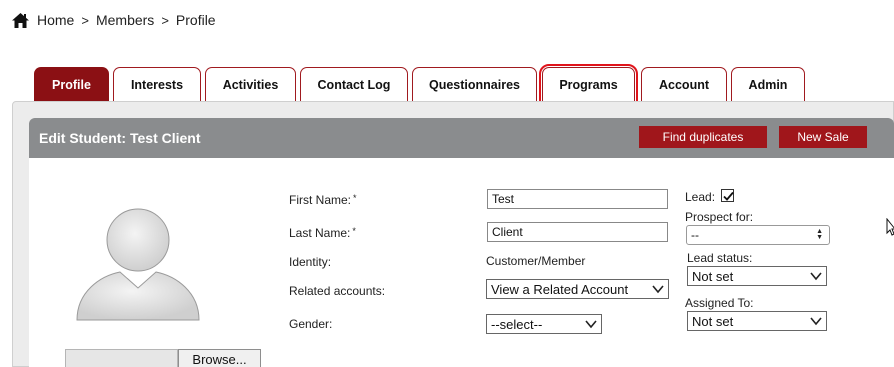  What do you see at coordinates (120, 138) in the screenshot?
I see `page-title: Edit Student: Test Client` at bounding box center [120, 138].